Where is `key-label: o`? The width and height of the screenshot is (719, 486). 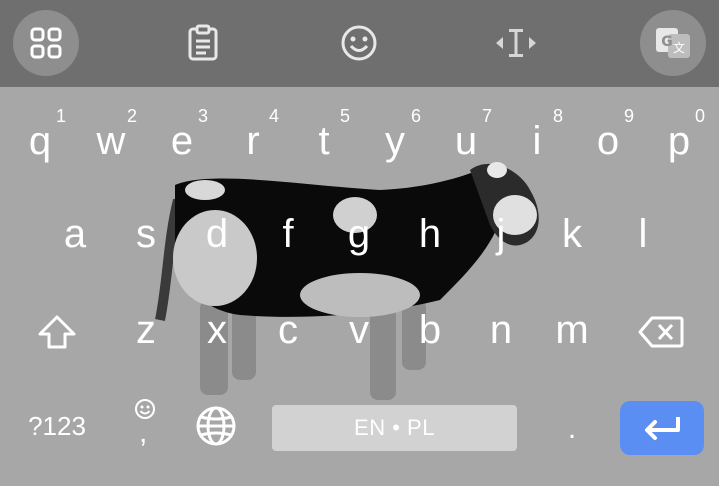
key-label: o is located at coordinates (608, 141).